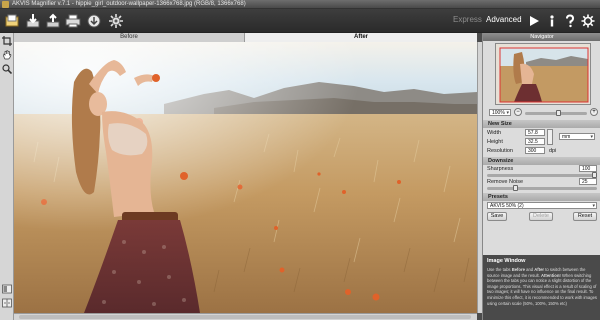 This screenshot has height=320, width=600. I want to click on batch-icon, so click(53, 21).